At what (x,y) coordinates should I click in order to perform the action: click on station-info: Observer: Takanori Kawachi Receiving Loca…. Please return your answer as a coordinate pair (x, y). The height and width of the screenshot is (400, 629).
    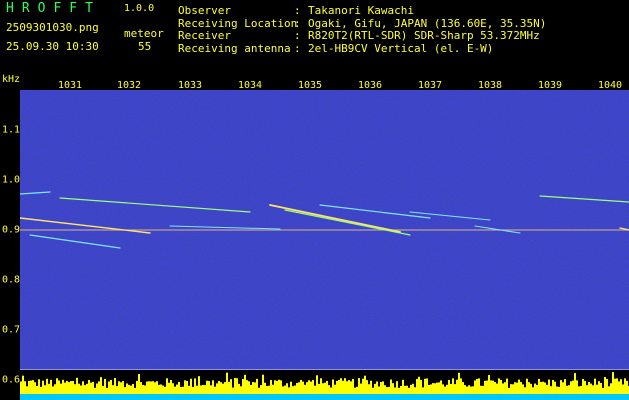
    Looking at the image, I should click on (362, 29).